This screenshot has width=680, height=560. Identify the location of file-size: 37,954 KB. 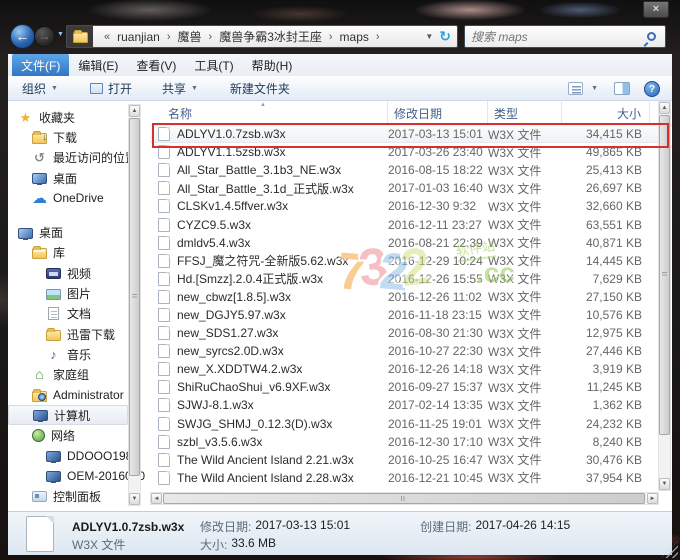
(613, 477).